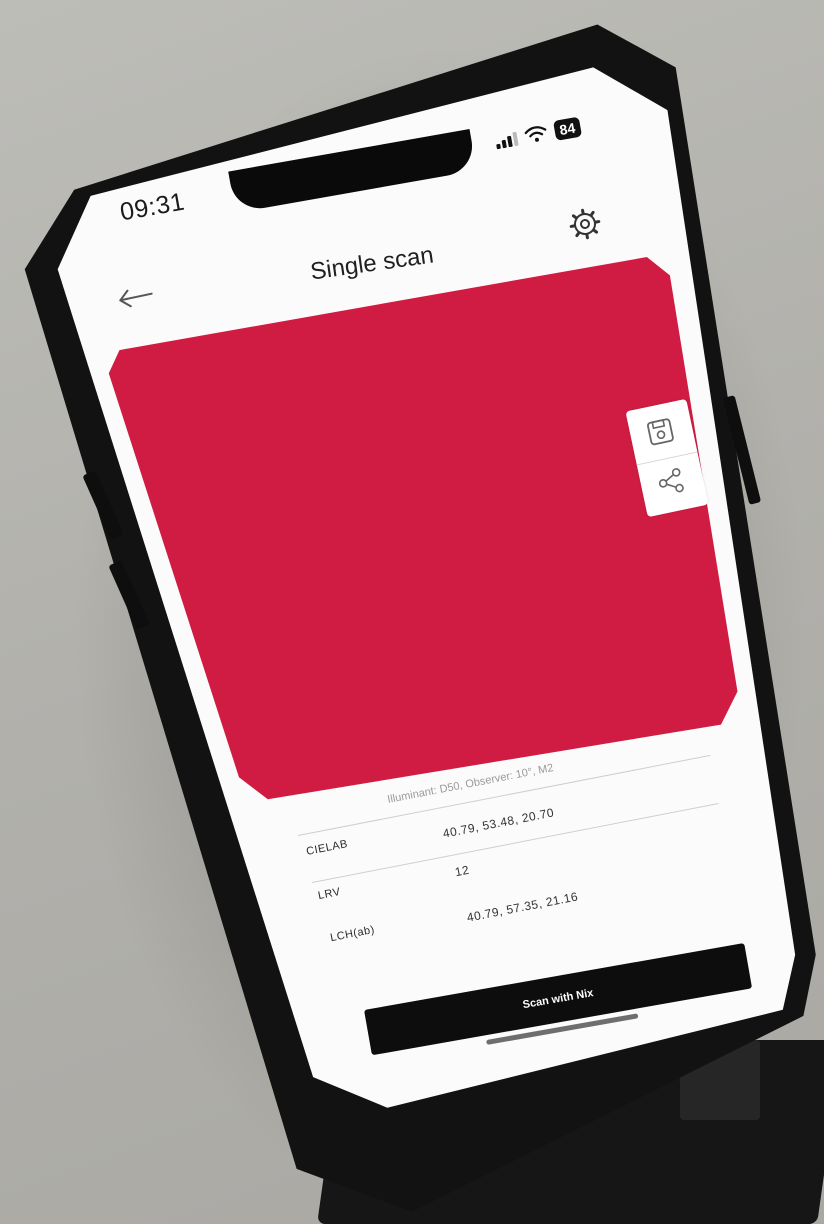 The width and height of the screenshot is (824, 1224). I want to click on signal-icon, so click(506, 140).